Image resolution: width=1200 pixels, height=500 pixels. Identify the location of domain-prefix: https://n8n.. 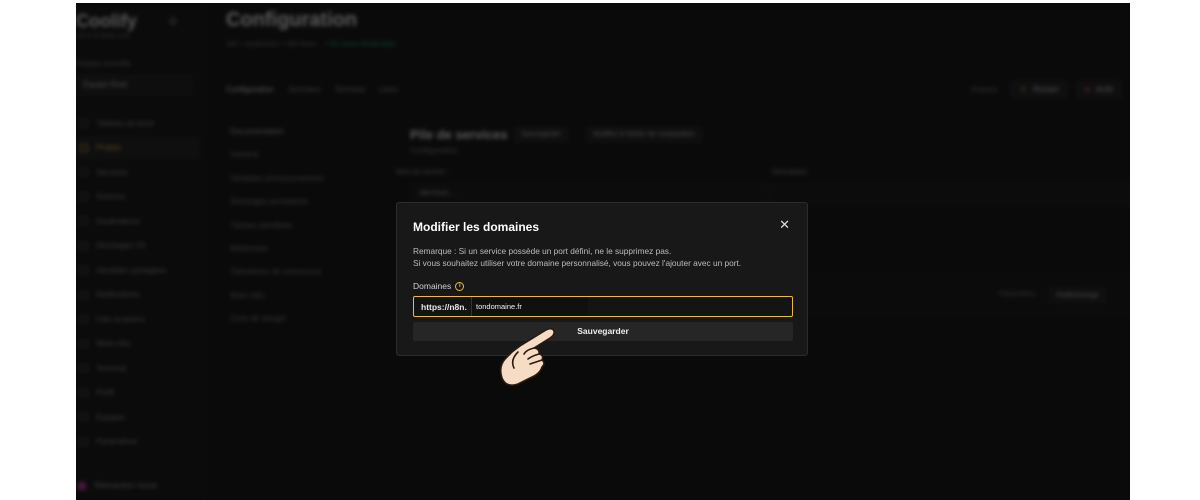
(444, 307).